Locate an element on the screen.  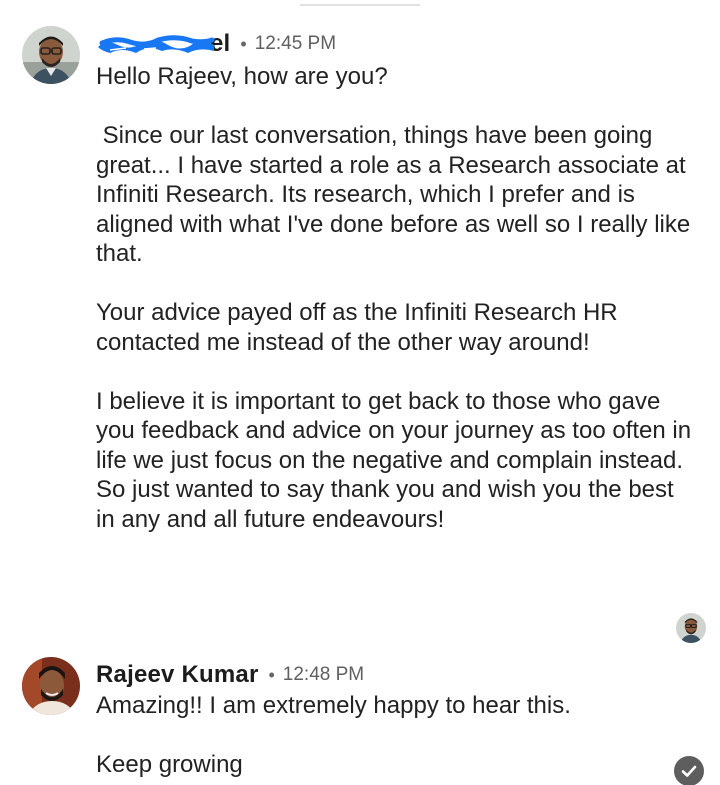
redaction-scribble is located at coordinates (156, 44).